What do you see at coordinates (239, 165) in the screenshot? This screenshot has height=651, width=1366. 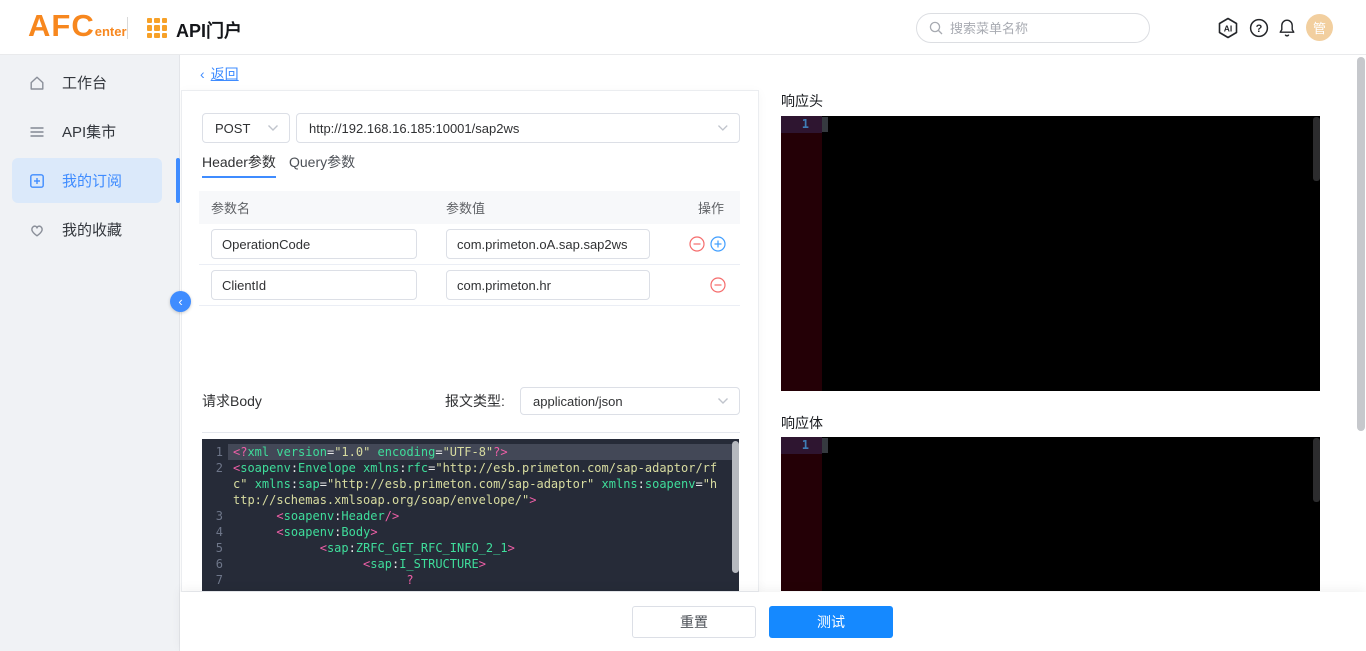 I see `tab-header-params: Header参数` at bounding box center [239, 165].